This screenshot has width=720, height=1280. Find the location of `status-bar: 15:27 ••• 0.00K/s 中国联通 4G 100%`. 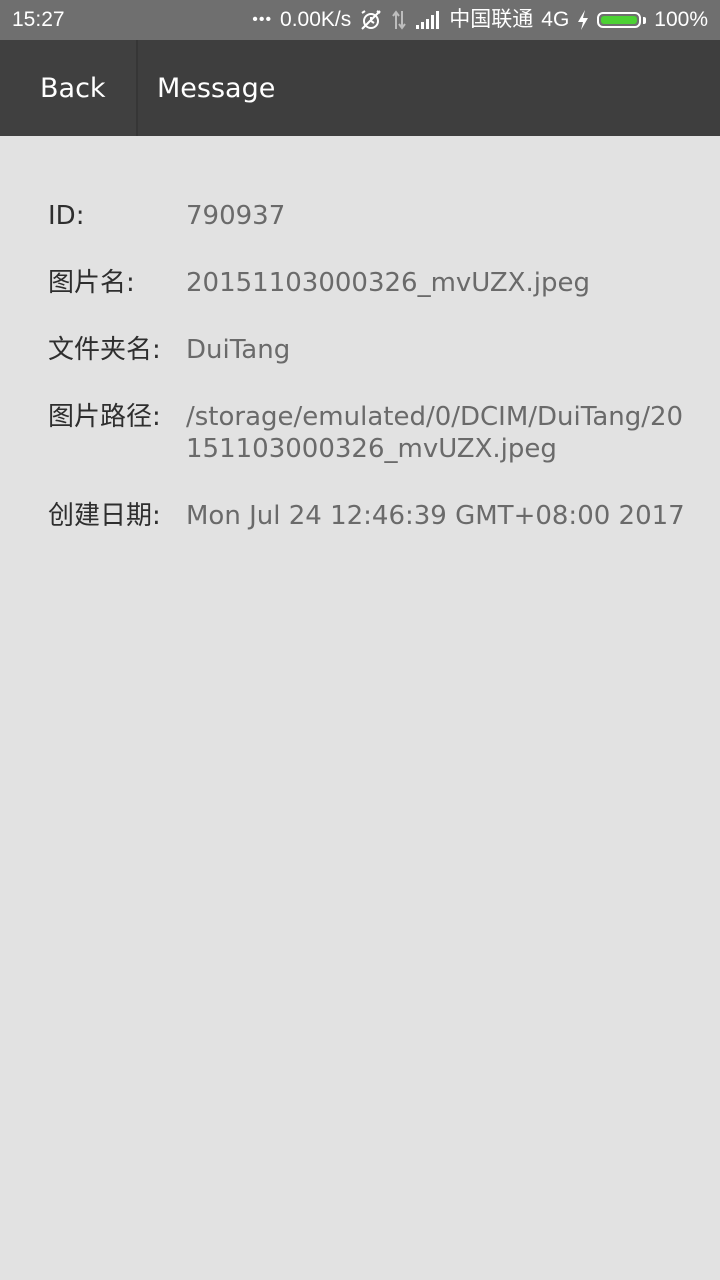

status-bar: 15:27 ••• 0.00K/s 中国联通 4G 100% is located at coordinates (360, 20).